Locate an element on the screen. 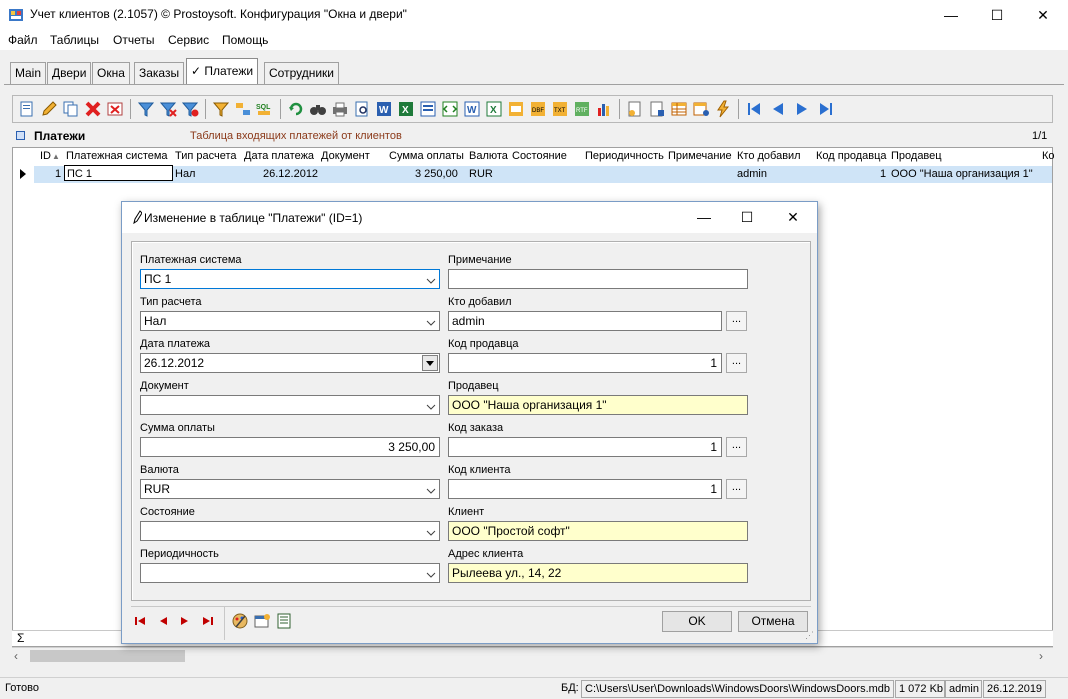 This screenshot has width=1068, height=699. column-header-note: Примечание is located at coordinates (700, 156).